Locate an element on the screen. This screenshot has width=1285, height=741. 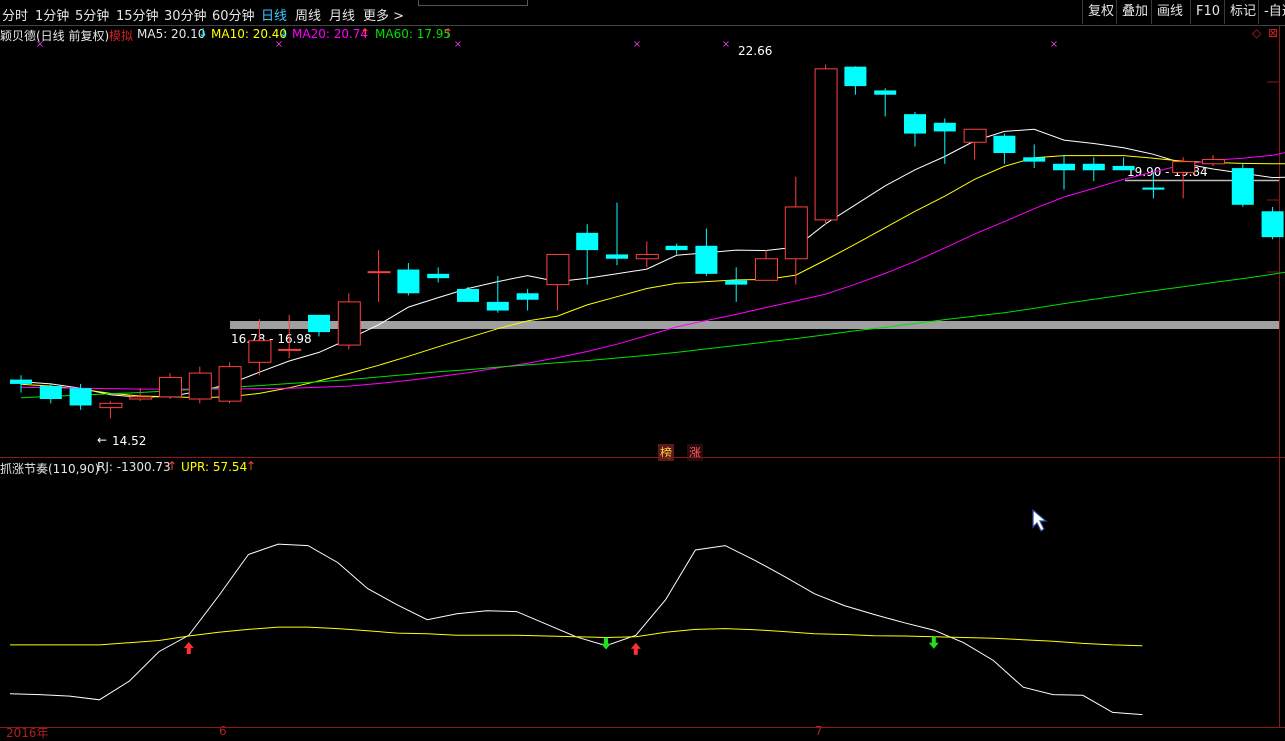
indicator-line-upr is located at coordinates (576, 636).